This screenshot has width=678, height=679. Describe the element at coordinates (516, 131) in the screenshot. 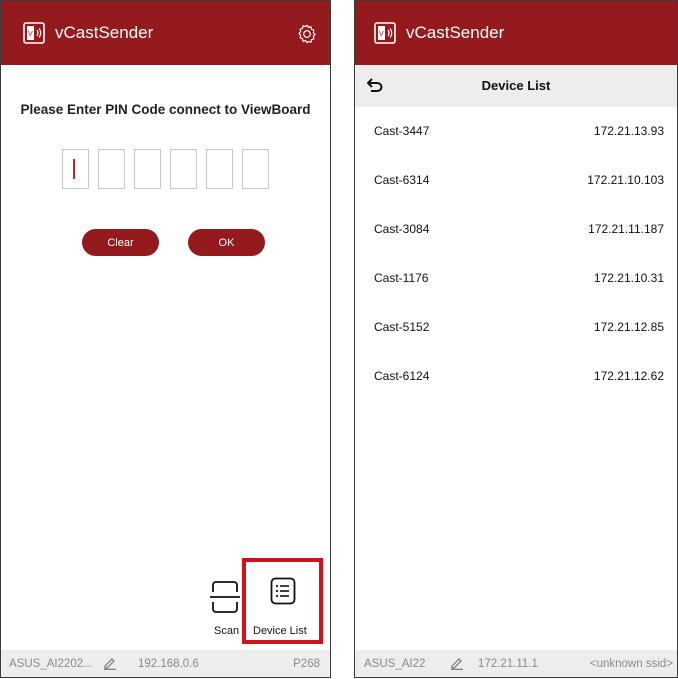

I see `device-row: Cast-3447 172.21.13.93` at that location.